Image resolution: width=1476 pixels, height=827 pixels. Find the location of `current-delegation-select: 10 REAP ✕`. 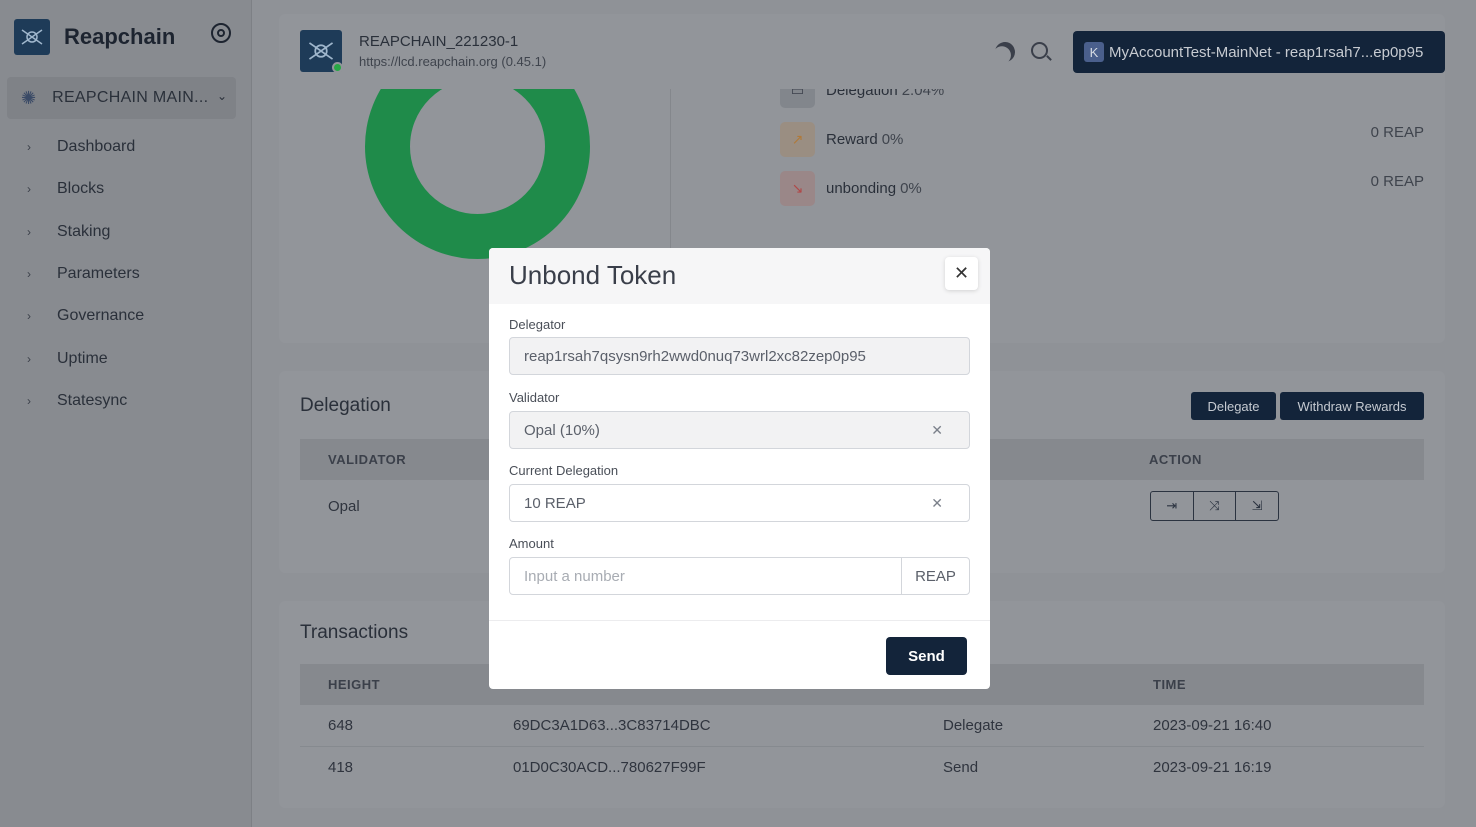

current-delegation-select: 10 REAP ✕ is located at coordinates (739, 503).